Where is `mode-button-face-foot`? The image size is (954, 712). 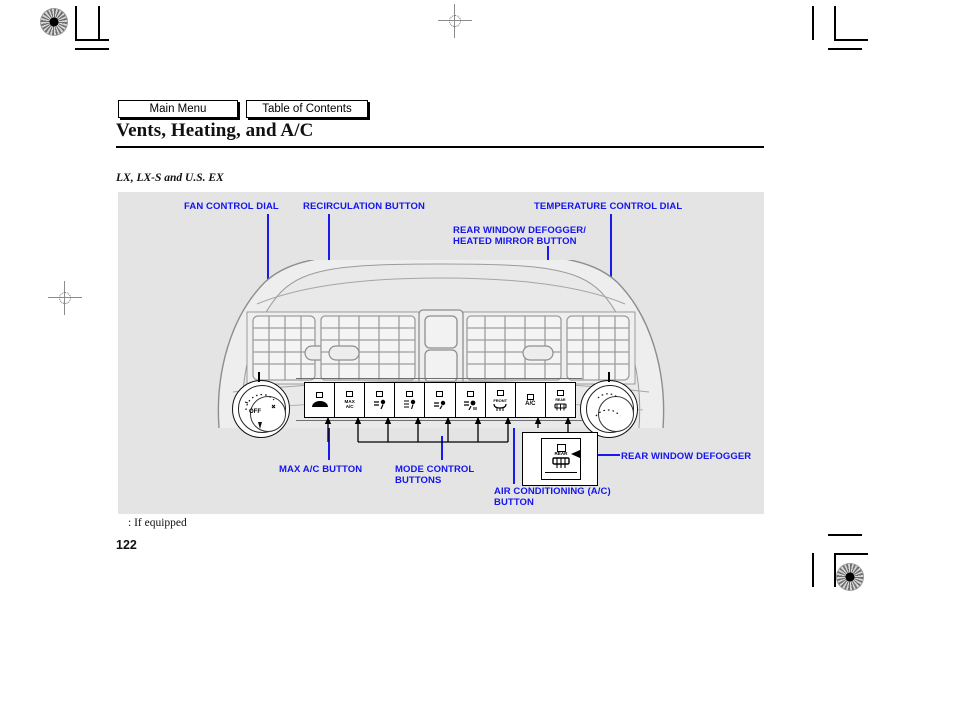
mode-button-face-foot is located at coordinates (410, 400).